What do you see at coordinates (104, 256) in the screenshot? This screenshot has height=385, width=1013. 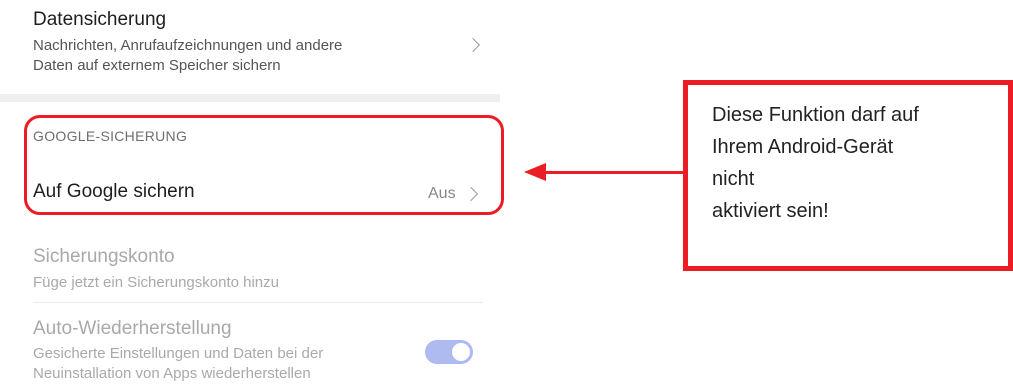 I see `backup-account-title: Sicherungskonto` at bounding box center [104, 256].